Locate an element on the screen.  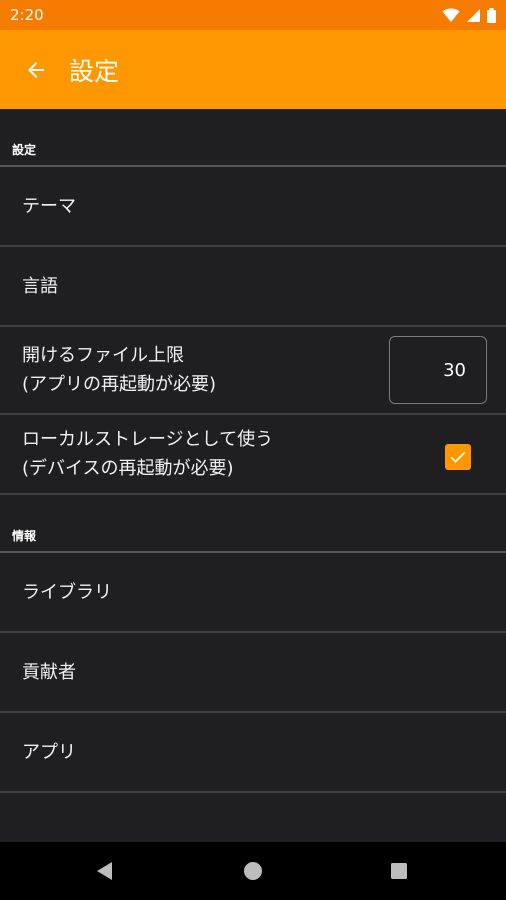
back-button is located at coordinates (36, 69).